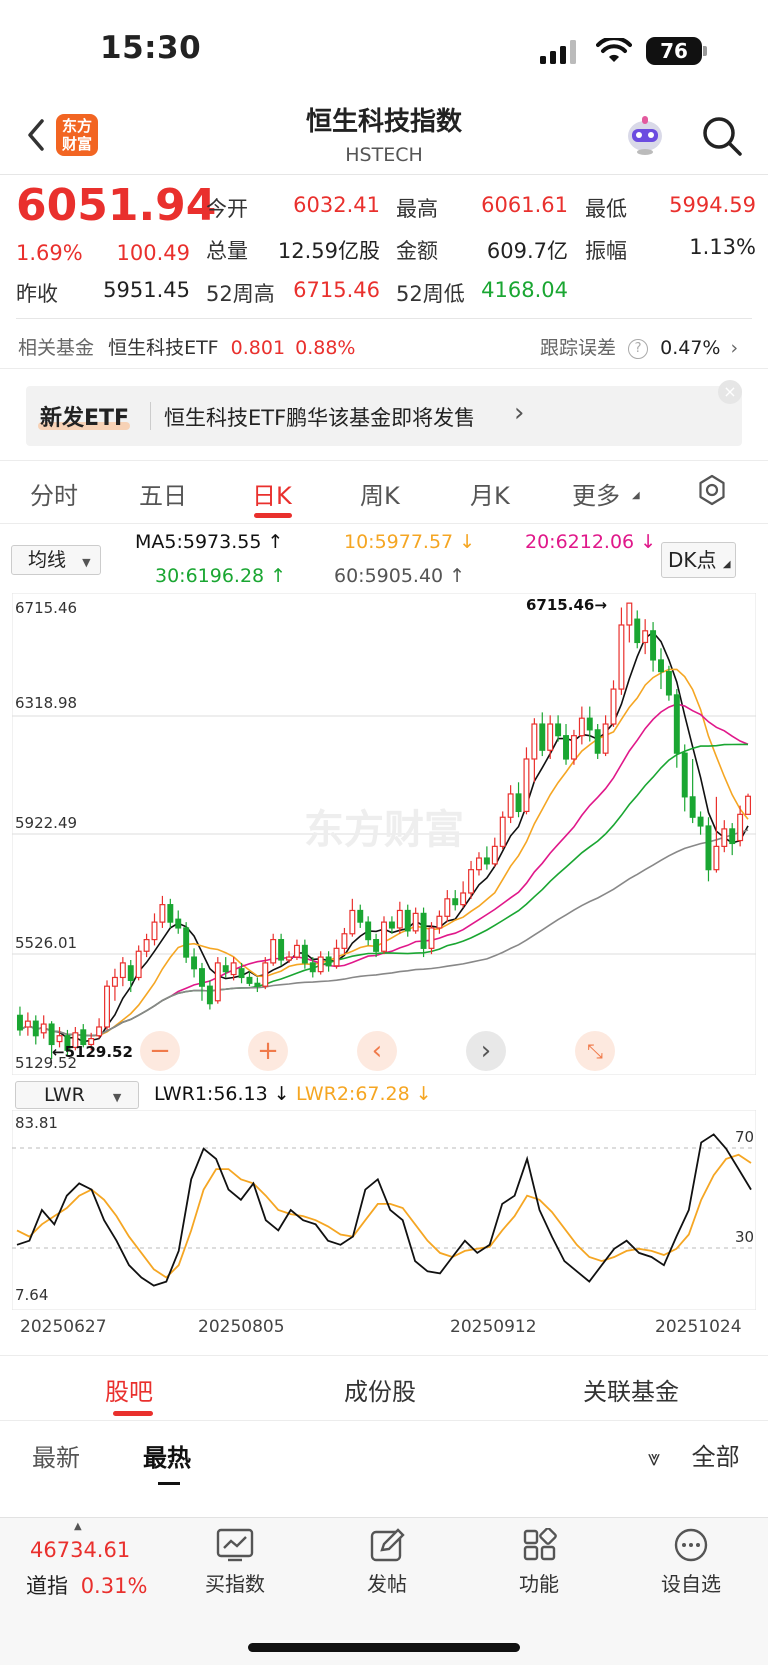  What do you see at coordinates (167, 1455) in the screenshot?
I see `subtab-hottest: 最热` at bounding box center [167, 1455].